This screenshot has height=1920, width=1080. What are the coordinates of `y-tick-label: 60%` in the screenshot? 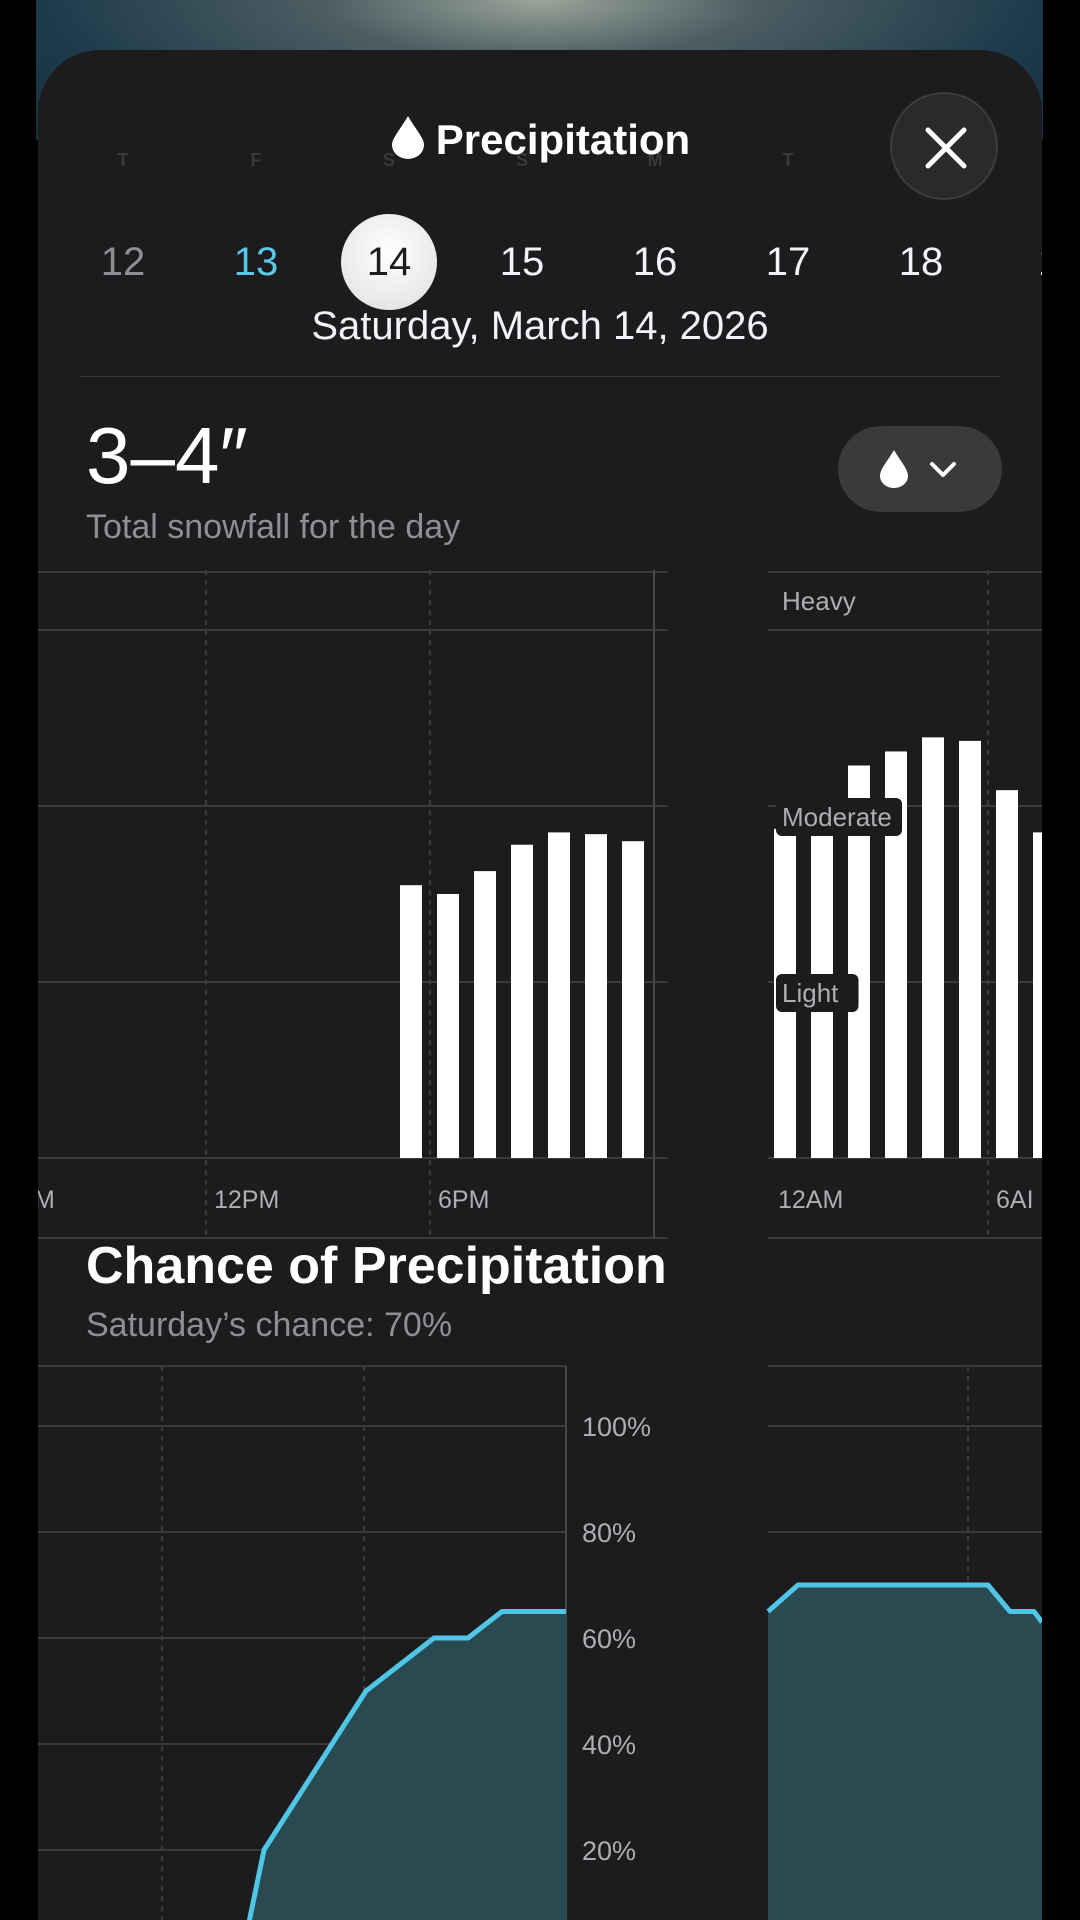 It's located at (609, 1639).